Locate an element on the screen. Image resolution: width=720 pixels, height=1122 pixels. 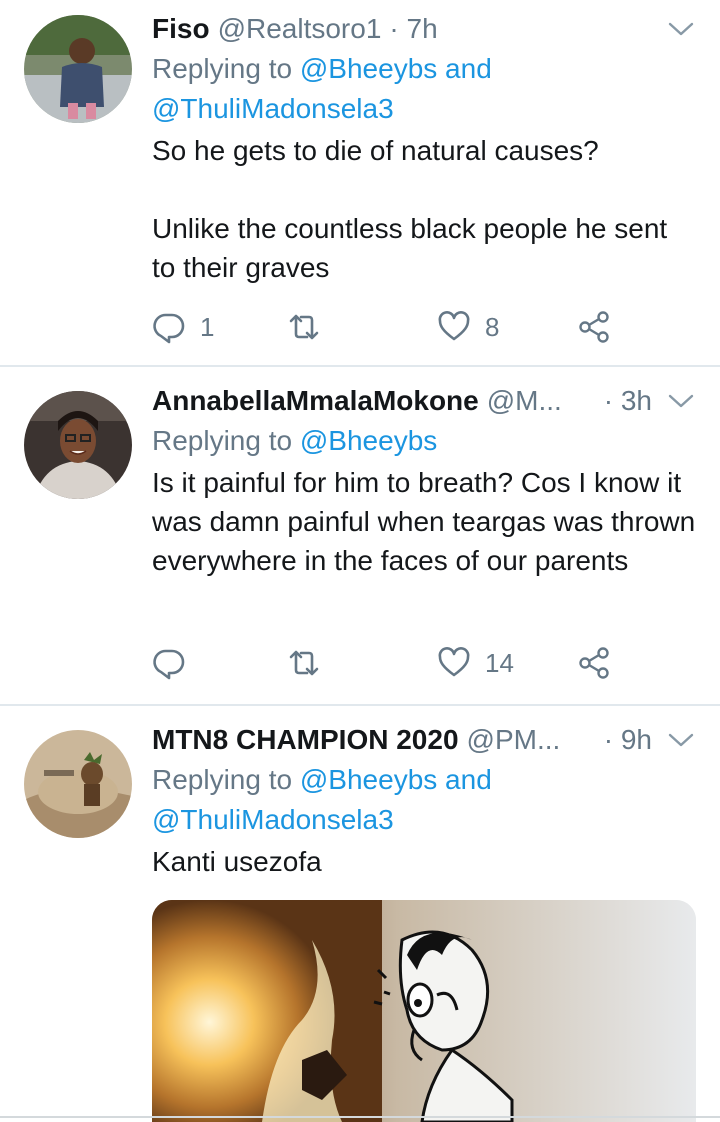
reply-button: 1 is located at coordinates (183, 327).